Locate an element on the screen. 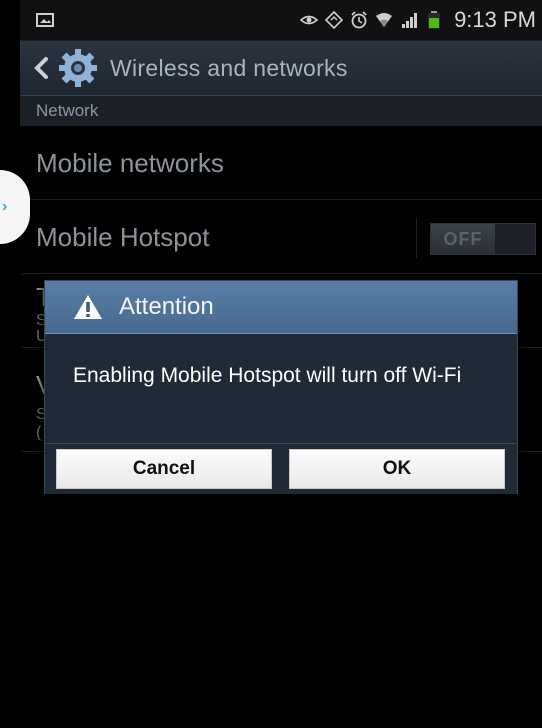  list-item-title: Mobile Hotspot is located at coordinates (123, 237).